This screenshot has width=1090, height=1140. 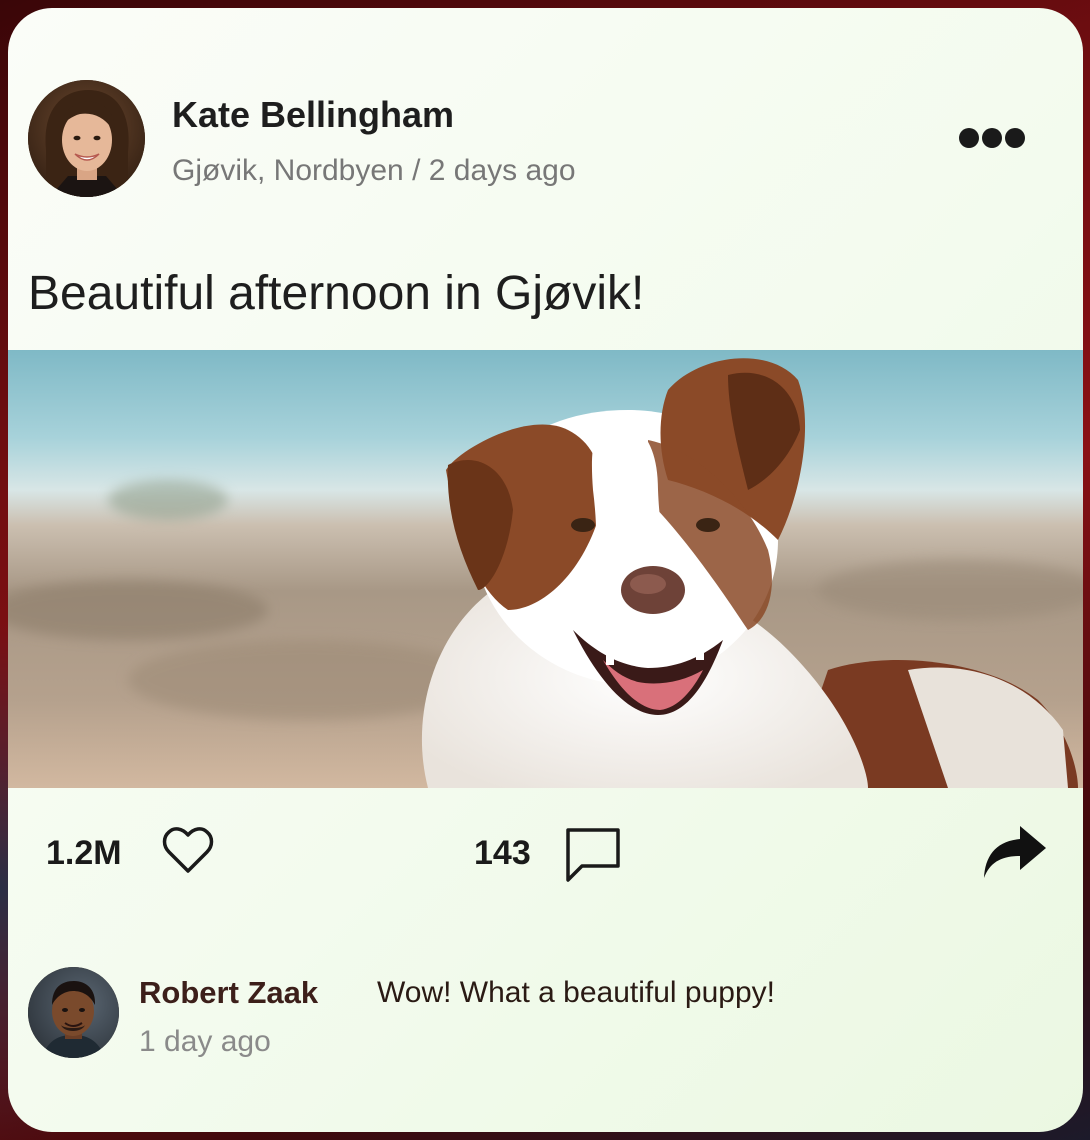 I want to click on woman-portrait-icon, so click(x=86, y=138).